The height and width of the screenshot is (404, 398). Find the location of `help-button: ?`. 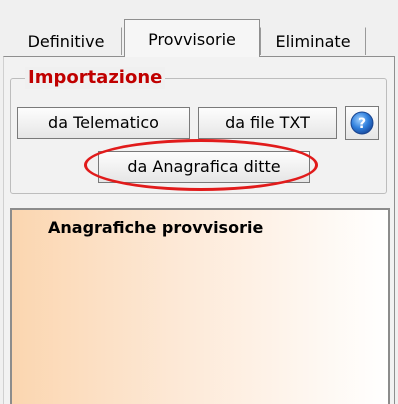

help-button: ? is located at coordinates (362, 123).